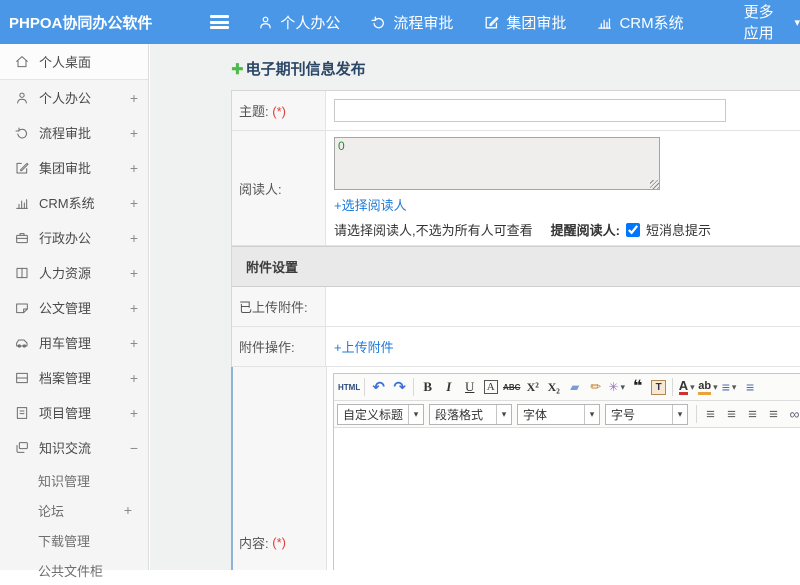  What do you see at coordinates (349, 387) in the screenshot?
I see `source-code-button: HTML` at bounding box center [349, 387].